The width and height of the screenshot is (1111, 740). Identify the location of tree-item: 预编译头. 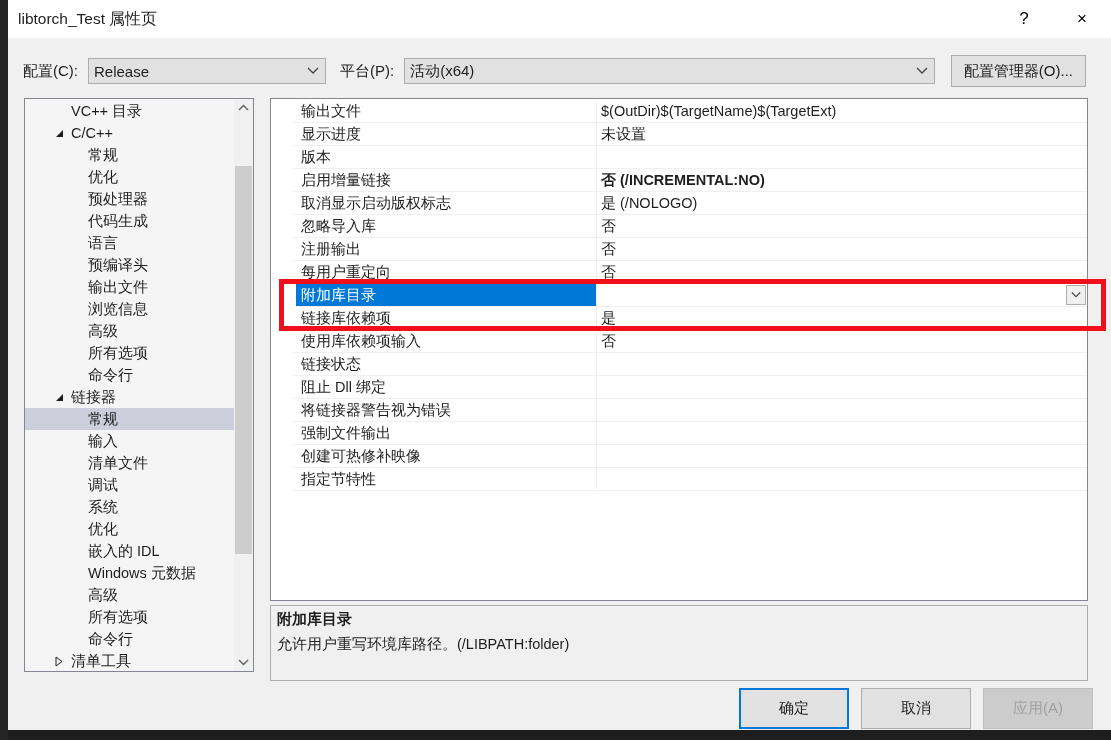
(129, 265).